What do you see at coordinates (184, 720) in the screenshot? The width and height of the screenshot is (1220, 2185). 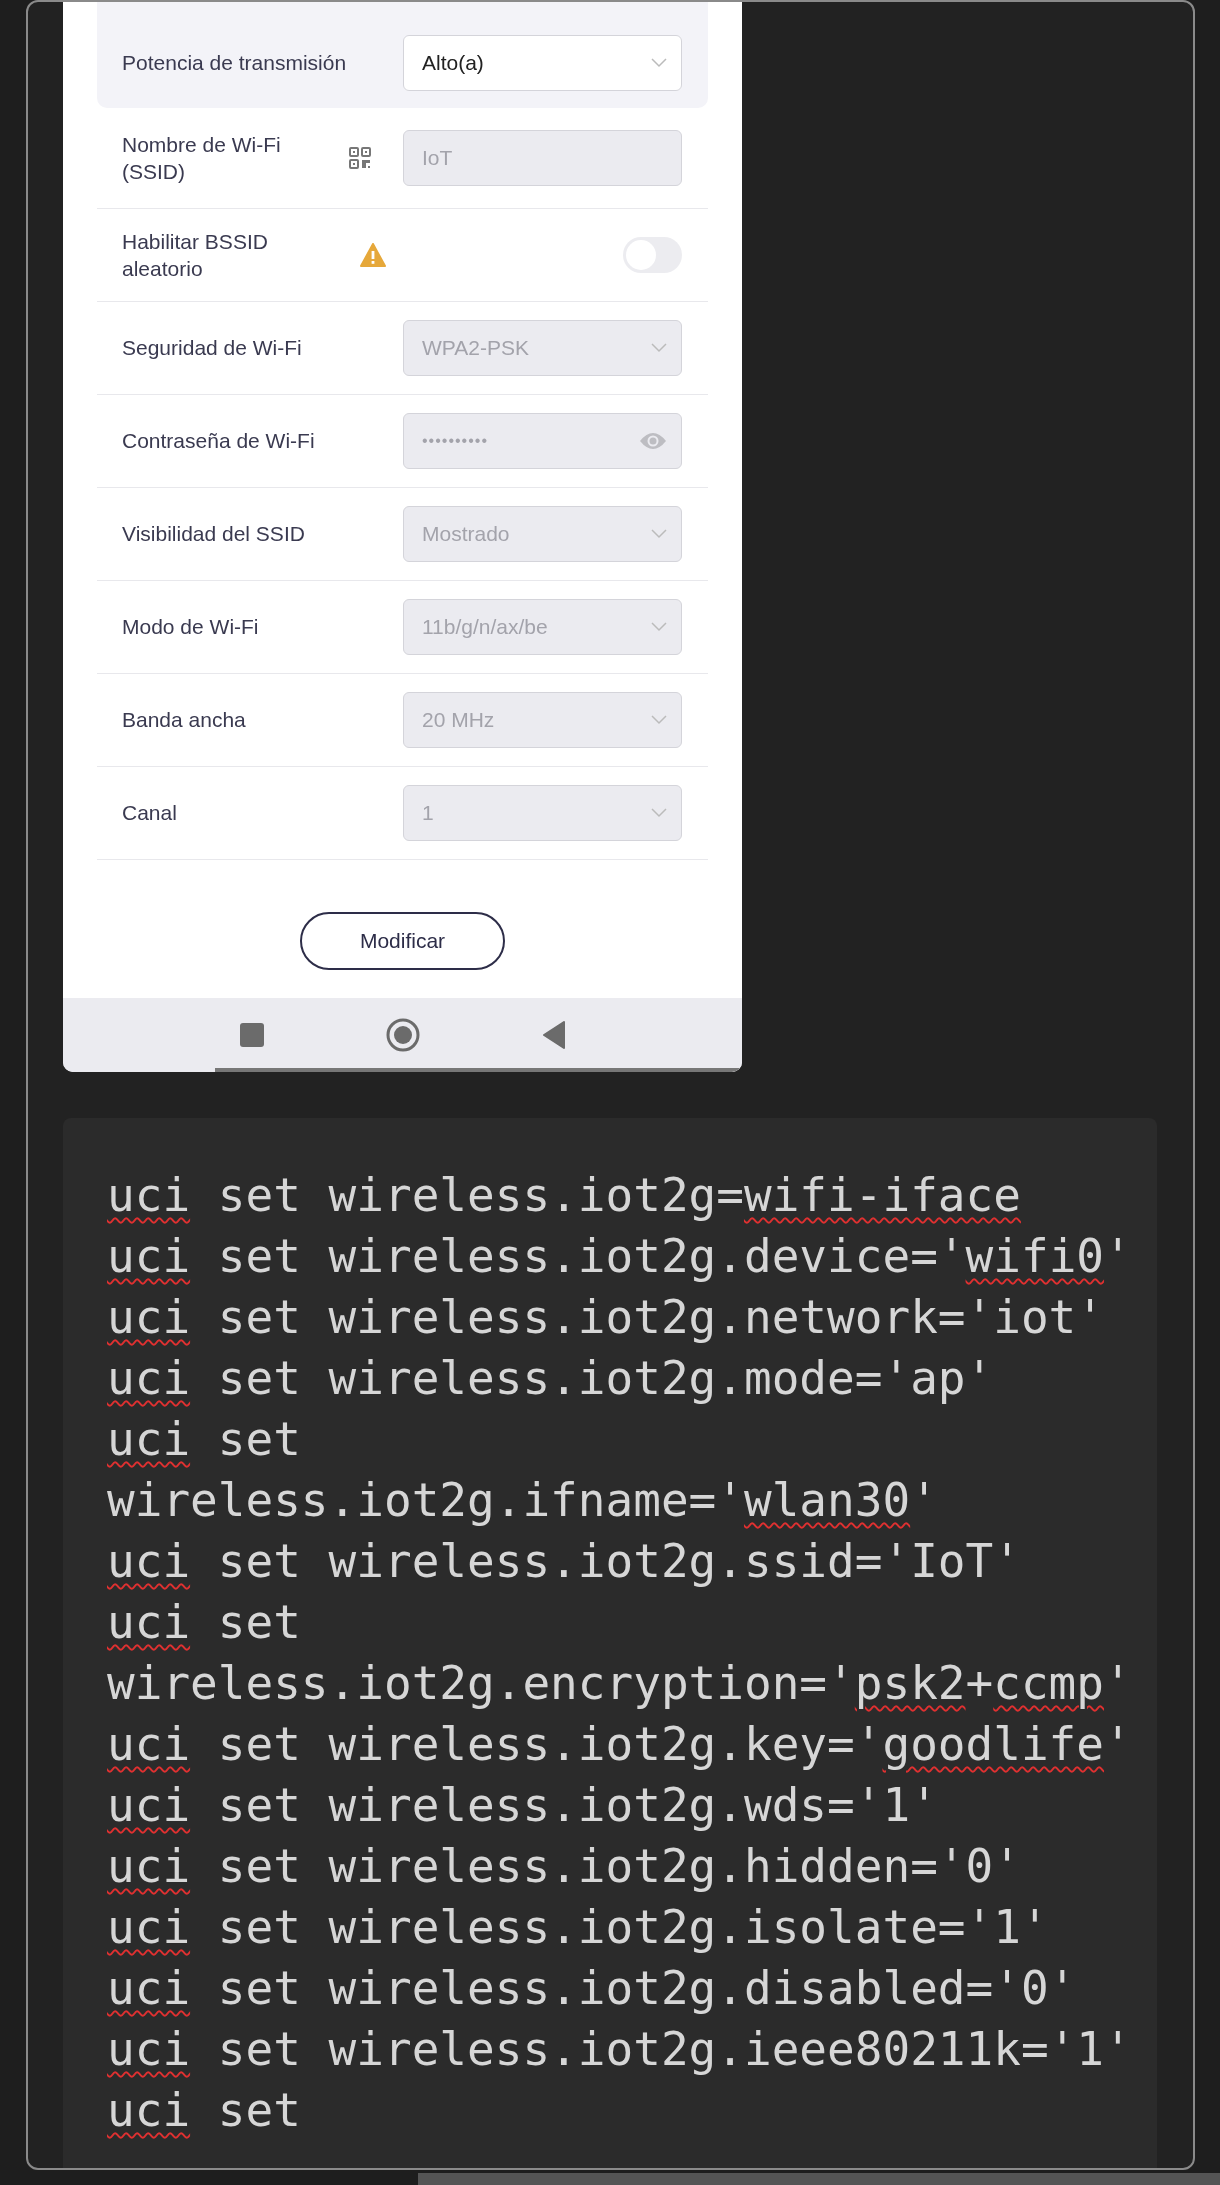 I see `field-label: Banda ancha` at bounding box center [184, 720].